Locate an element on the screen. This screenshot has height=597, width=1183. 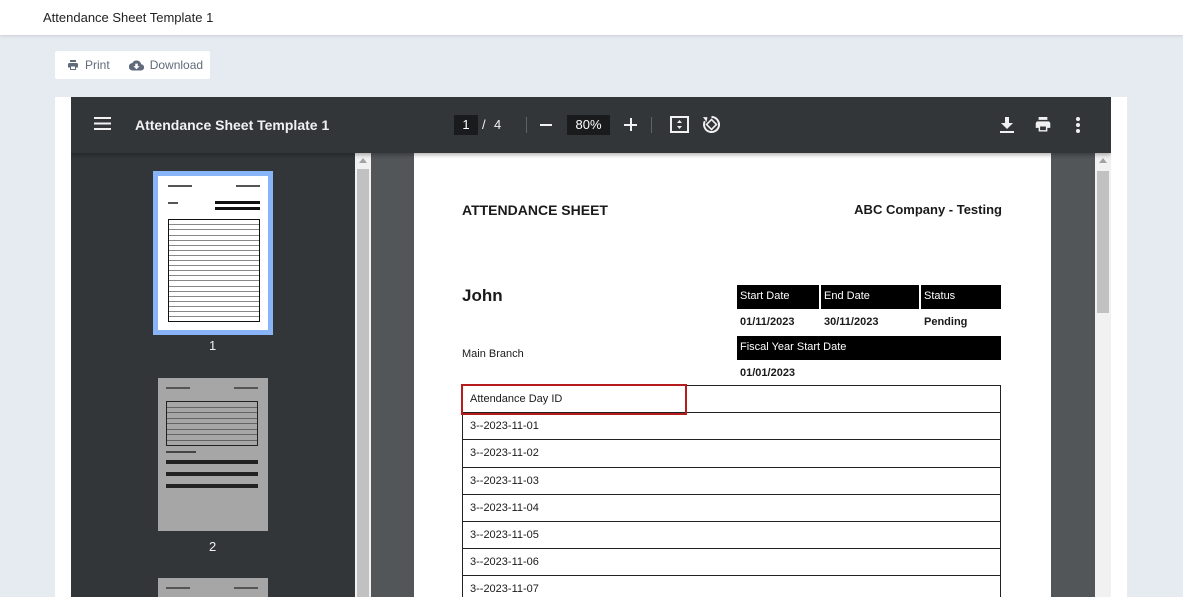
start-date-value: 01/11/2023 is located at coordinates (767, 322).